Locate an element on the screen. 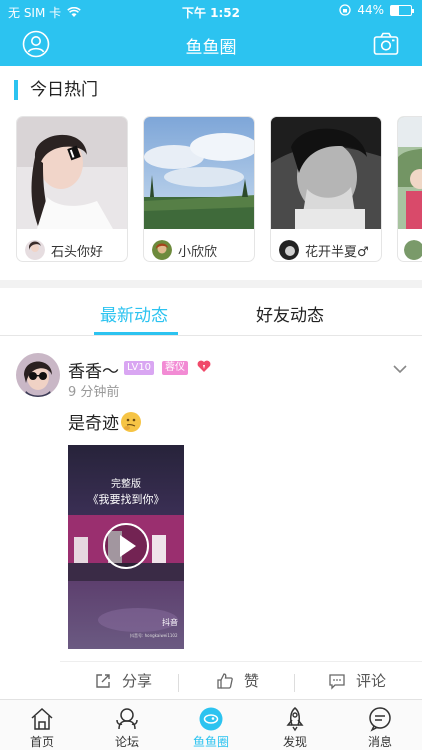 Image resolution: width=422 pixels, height=750 pixels. rocket-icon is located at coordinates (295, 719).